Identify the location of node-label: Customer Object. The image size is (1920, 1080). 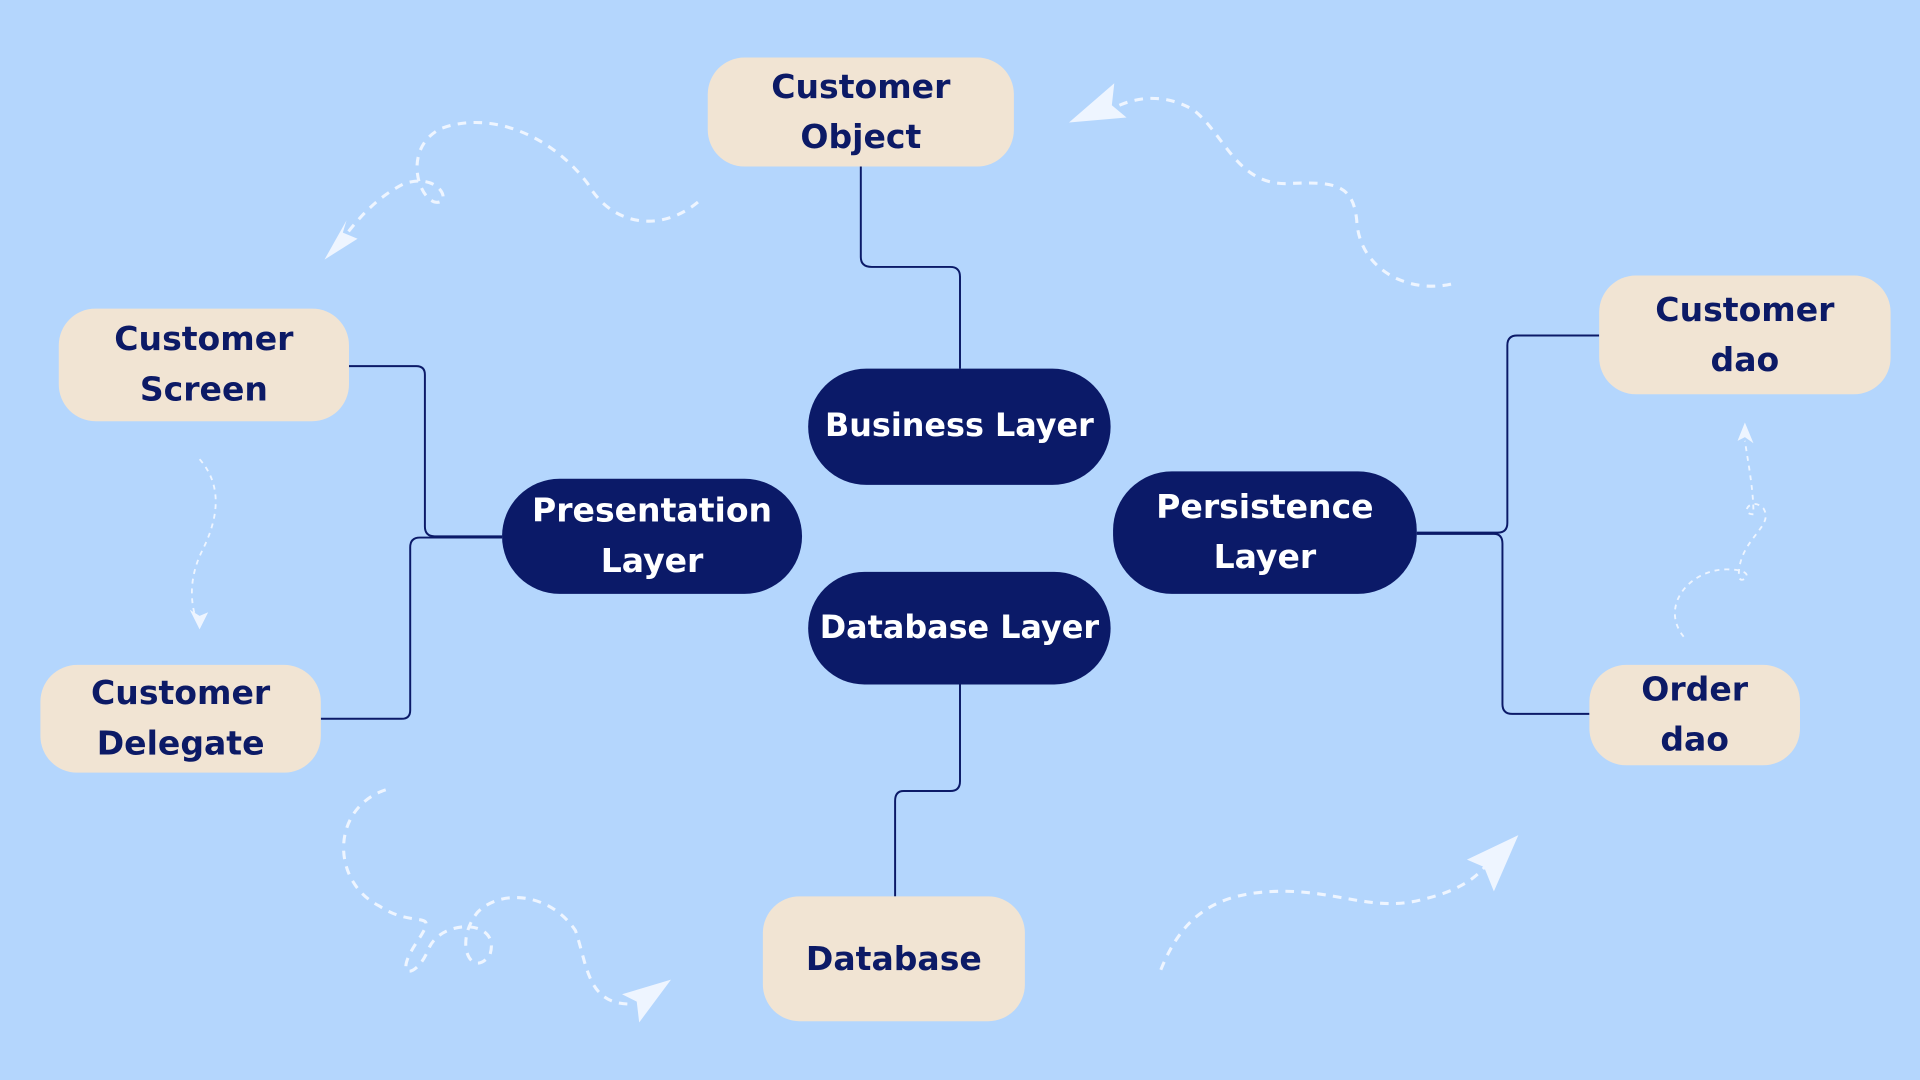
(861, 112).